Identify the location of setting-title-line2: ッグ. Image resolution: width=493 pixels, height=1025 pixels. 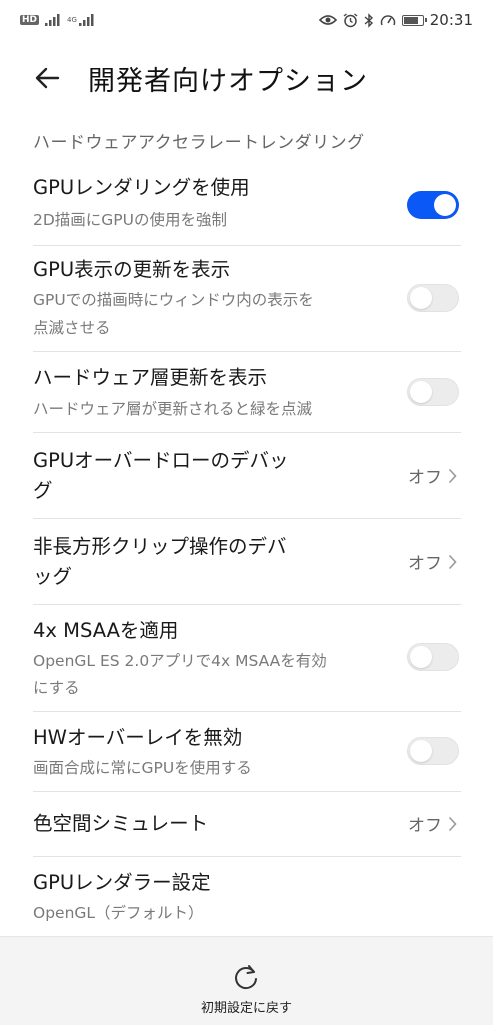
(53, 576).